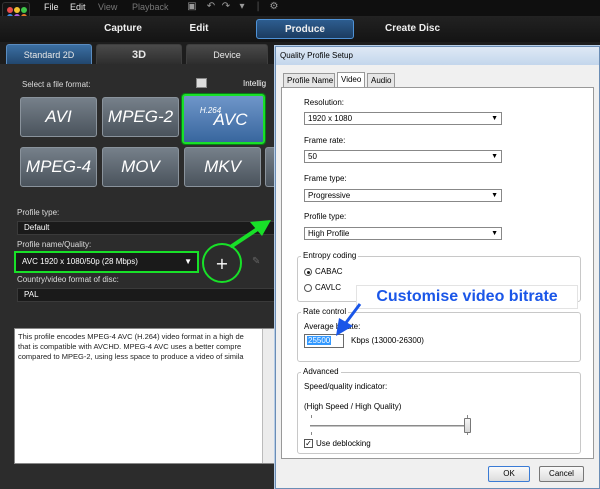 Image resolution: width=600 pixels, height=489 pixels. What do you see at coordinates (296, 278) in the screenshot?
I see `annotation-overlay` at bounding box center [296, 278].